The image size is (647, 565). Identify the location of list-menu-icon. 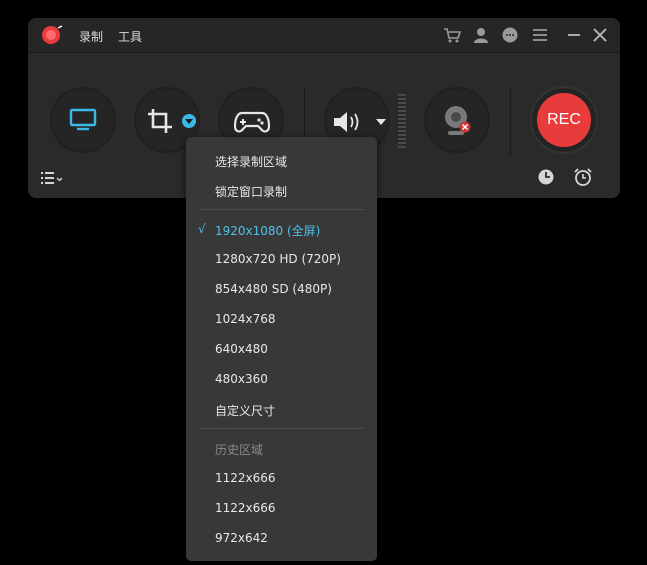
(53, 178).